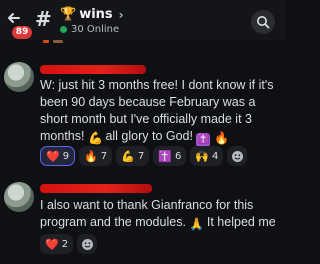  I want to click on reaction-bar: ❤️ 2, so click(69, 244).